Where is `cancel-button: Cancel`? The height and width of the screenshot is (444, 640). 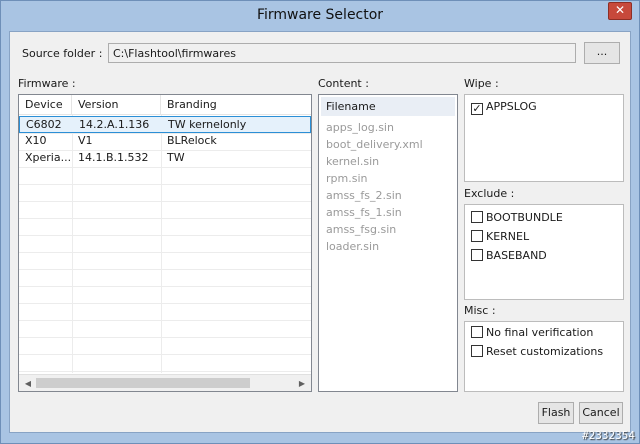
cancel-button: Cancel is located at coordinates (601, 413).